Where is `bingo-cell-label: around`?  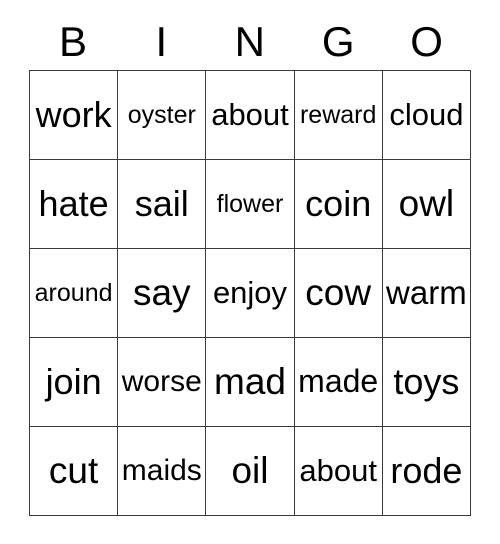
bingo-cell-label: around is located at coordinates (73, 292).